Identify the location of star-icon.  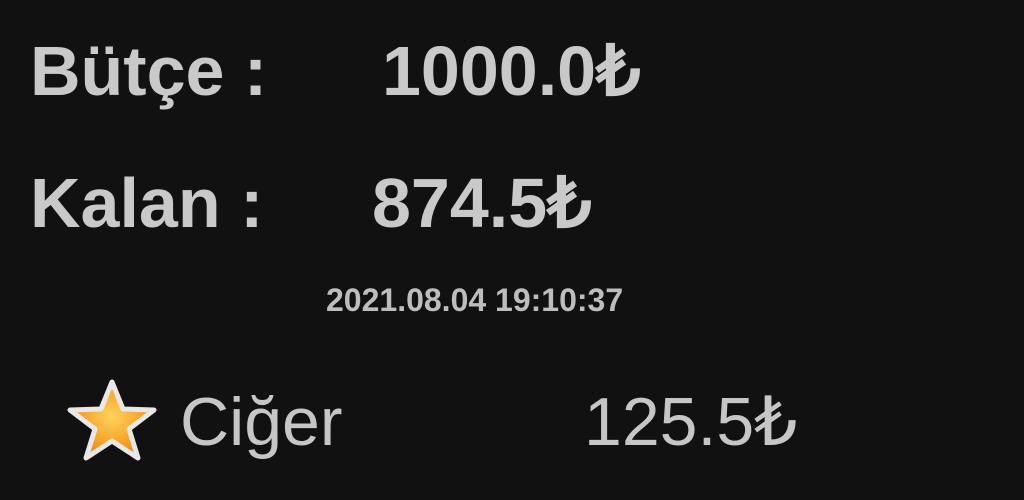
(112, 420).